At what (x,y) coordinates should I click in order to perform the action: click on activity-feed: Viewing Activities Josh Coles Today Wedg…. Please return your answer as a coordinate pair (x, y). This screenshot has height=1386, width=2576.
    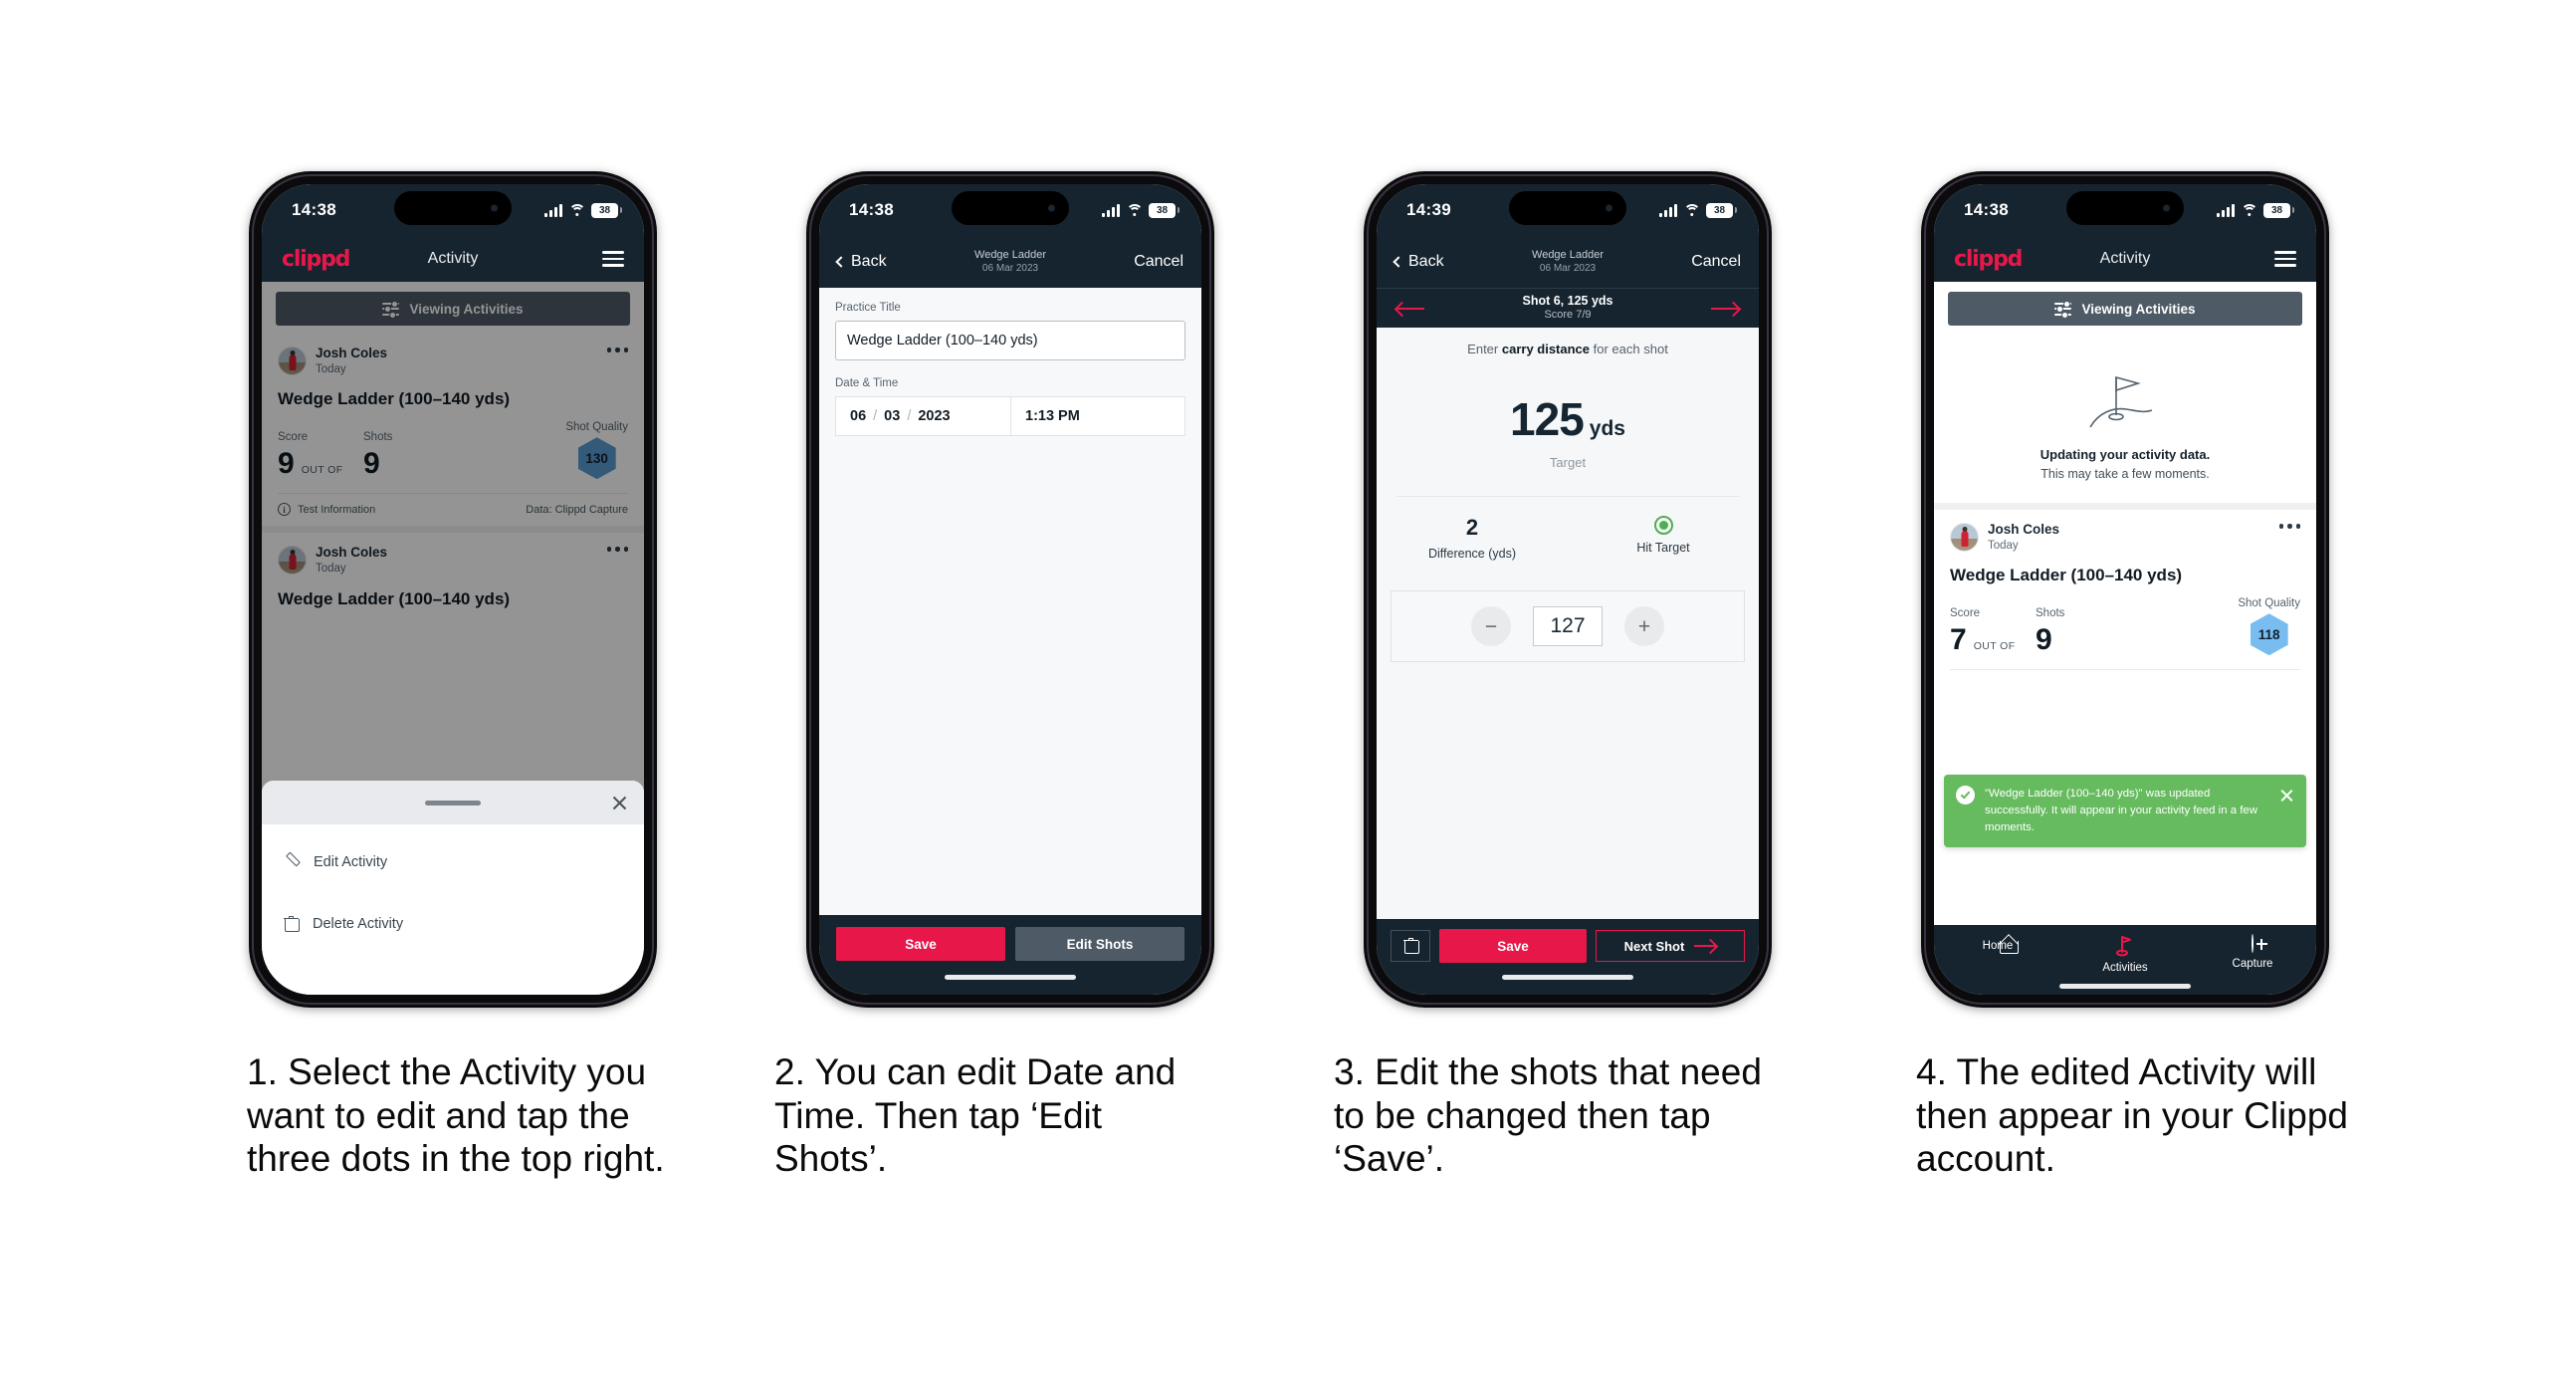
    Looking at the image, I should click on (453, 638).